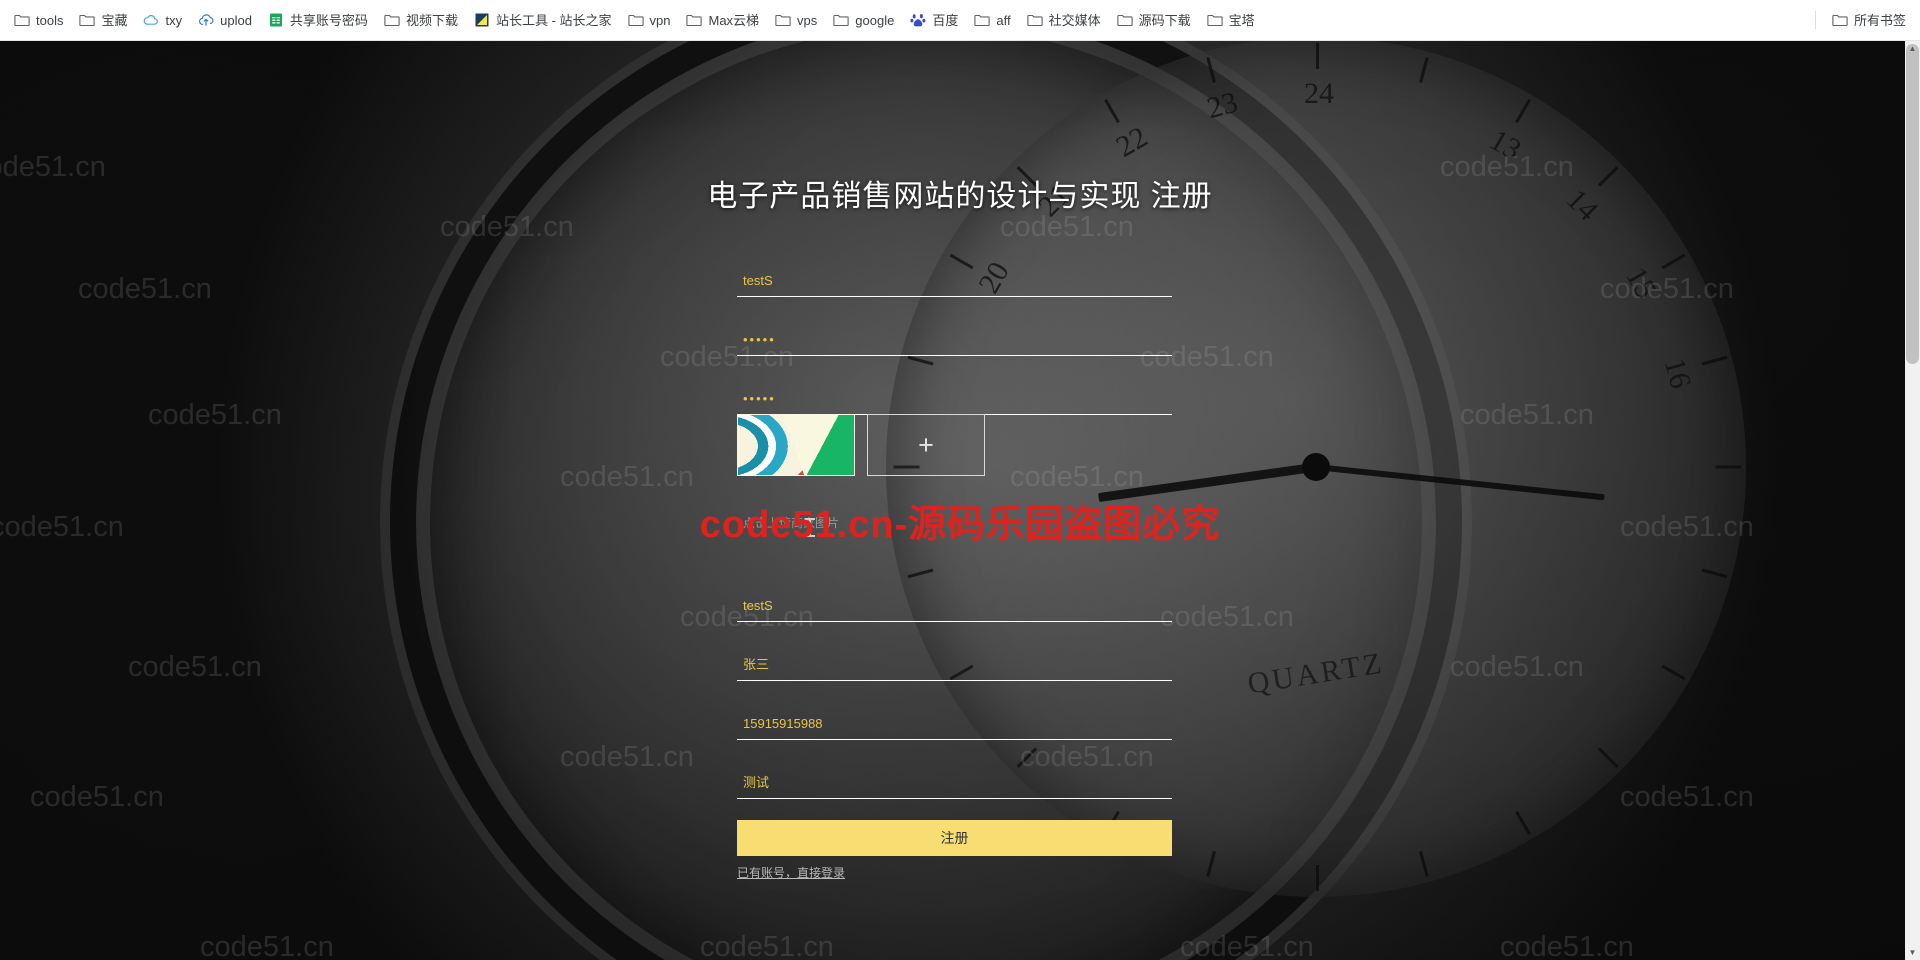 This screenshot has height=960, width=1920. I want to click on merchant-name-field: 张三, so click(954, 658).